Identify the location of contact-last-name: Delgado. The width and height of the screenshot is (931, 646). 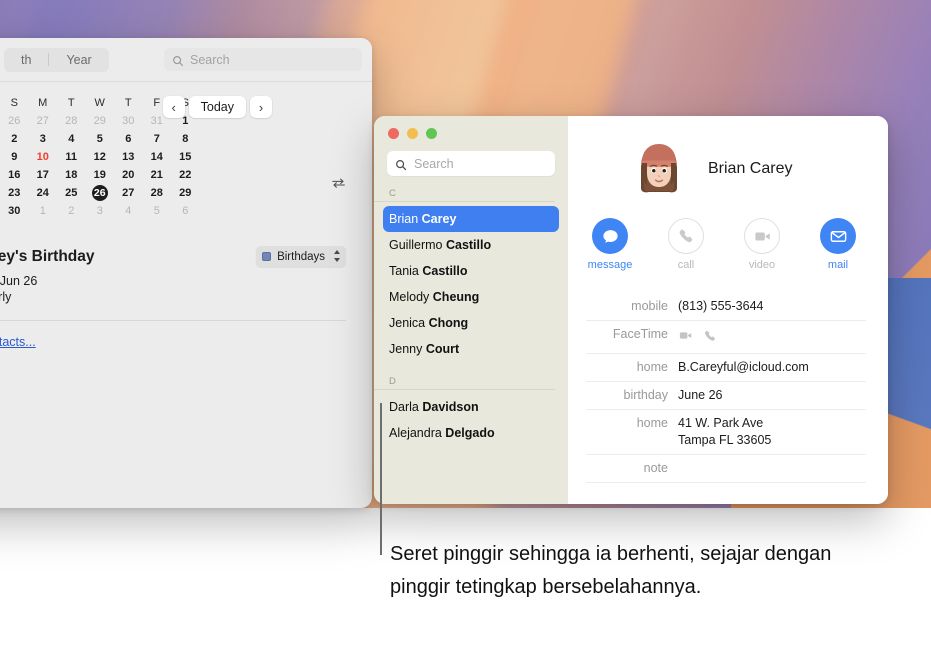
(470, 433).